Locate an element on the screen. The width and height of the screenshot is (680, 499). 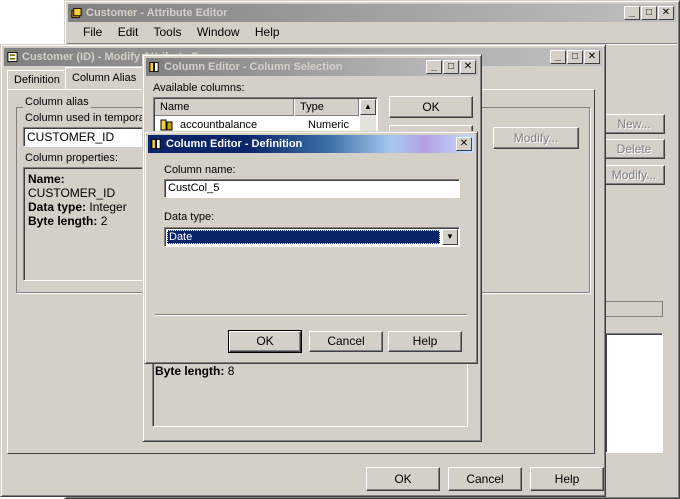
column-selection-titlebar: Column Editor - Column Selection _ □ ✕ is located at coordinates (312, 67).